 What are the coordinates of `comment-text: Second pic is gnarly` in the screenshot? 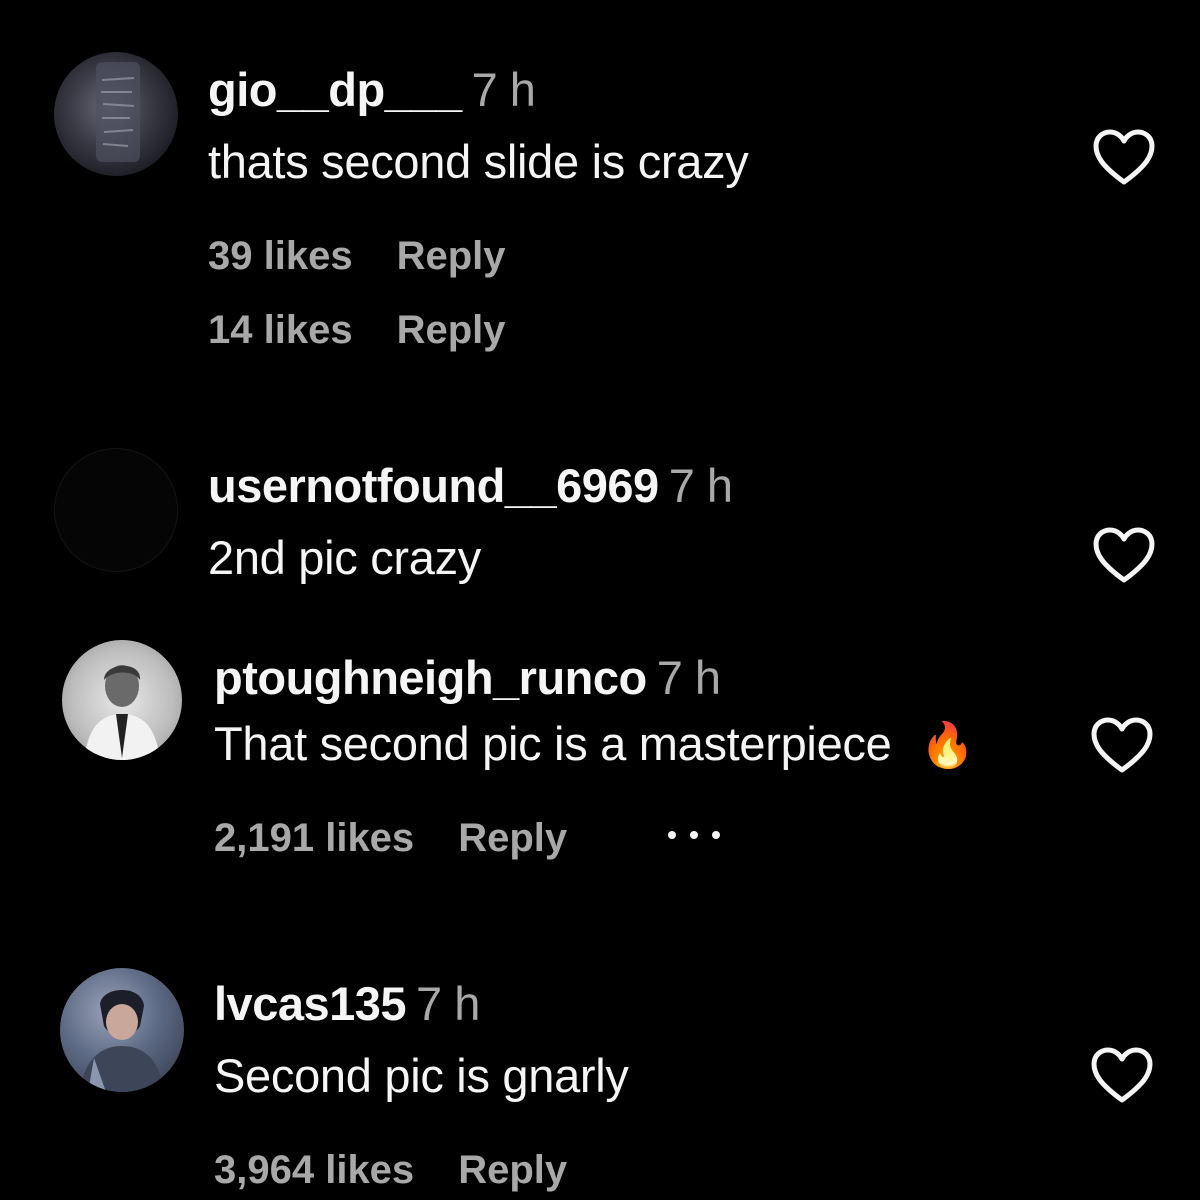 It's located at (421, 1075).